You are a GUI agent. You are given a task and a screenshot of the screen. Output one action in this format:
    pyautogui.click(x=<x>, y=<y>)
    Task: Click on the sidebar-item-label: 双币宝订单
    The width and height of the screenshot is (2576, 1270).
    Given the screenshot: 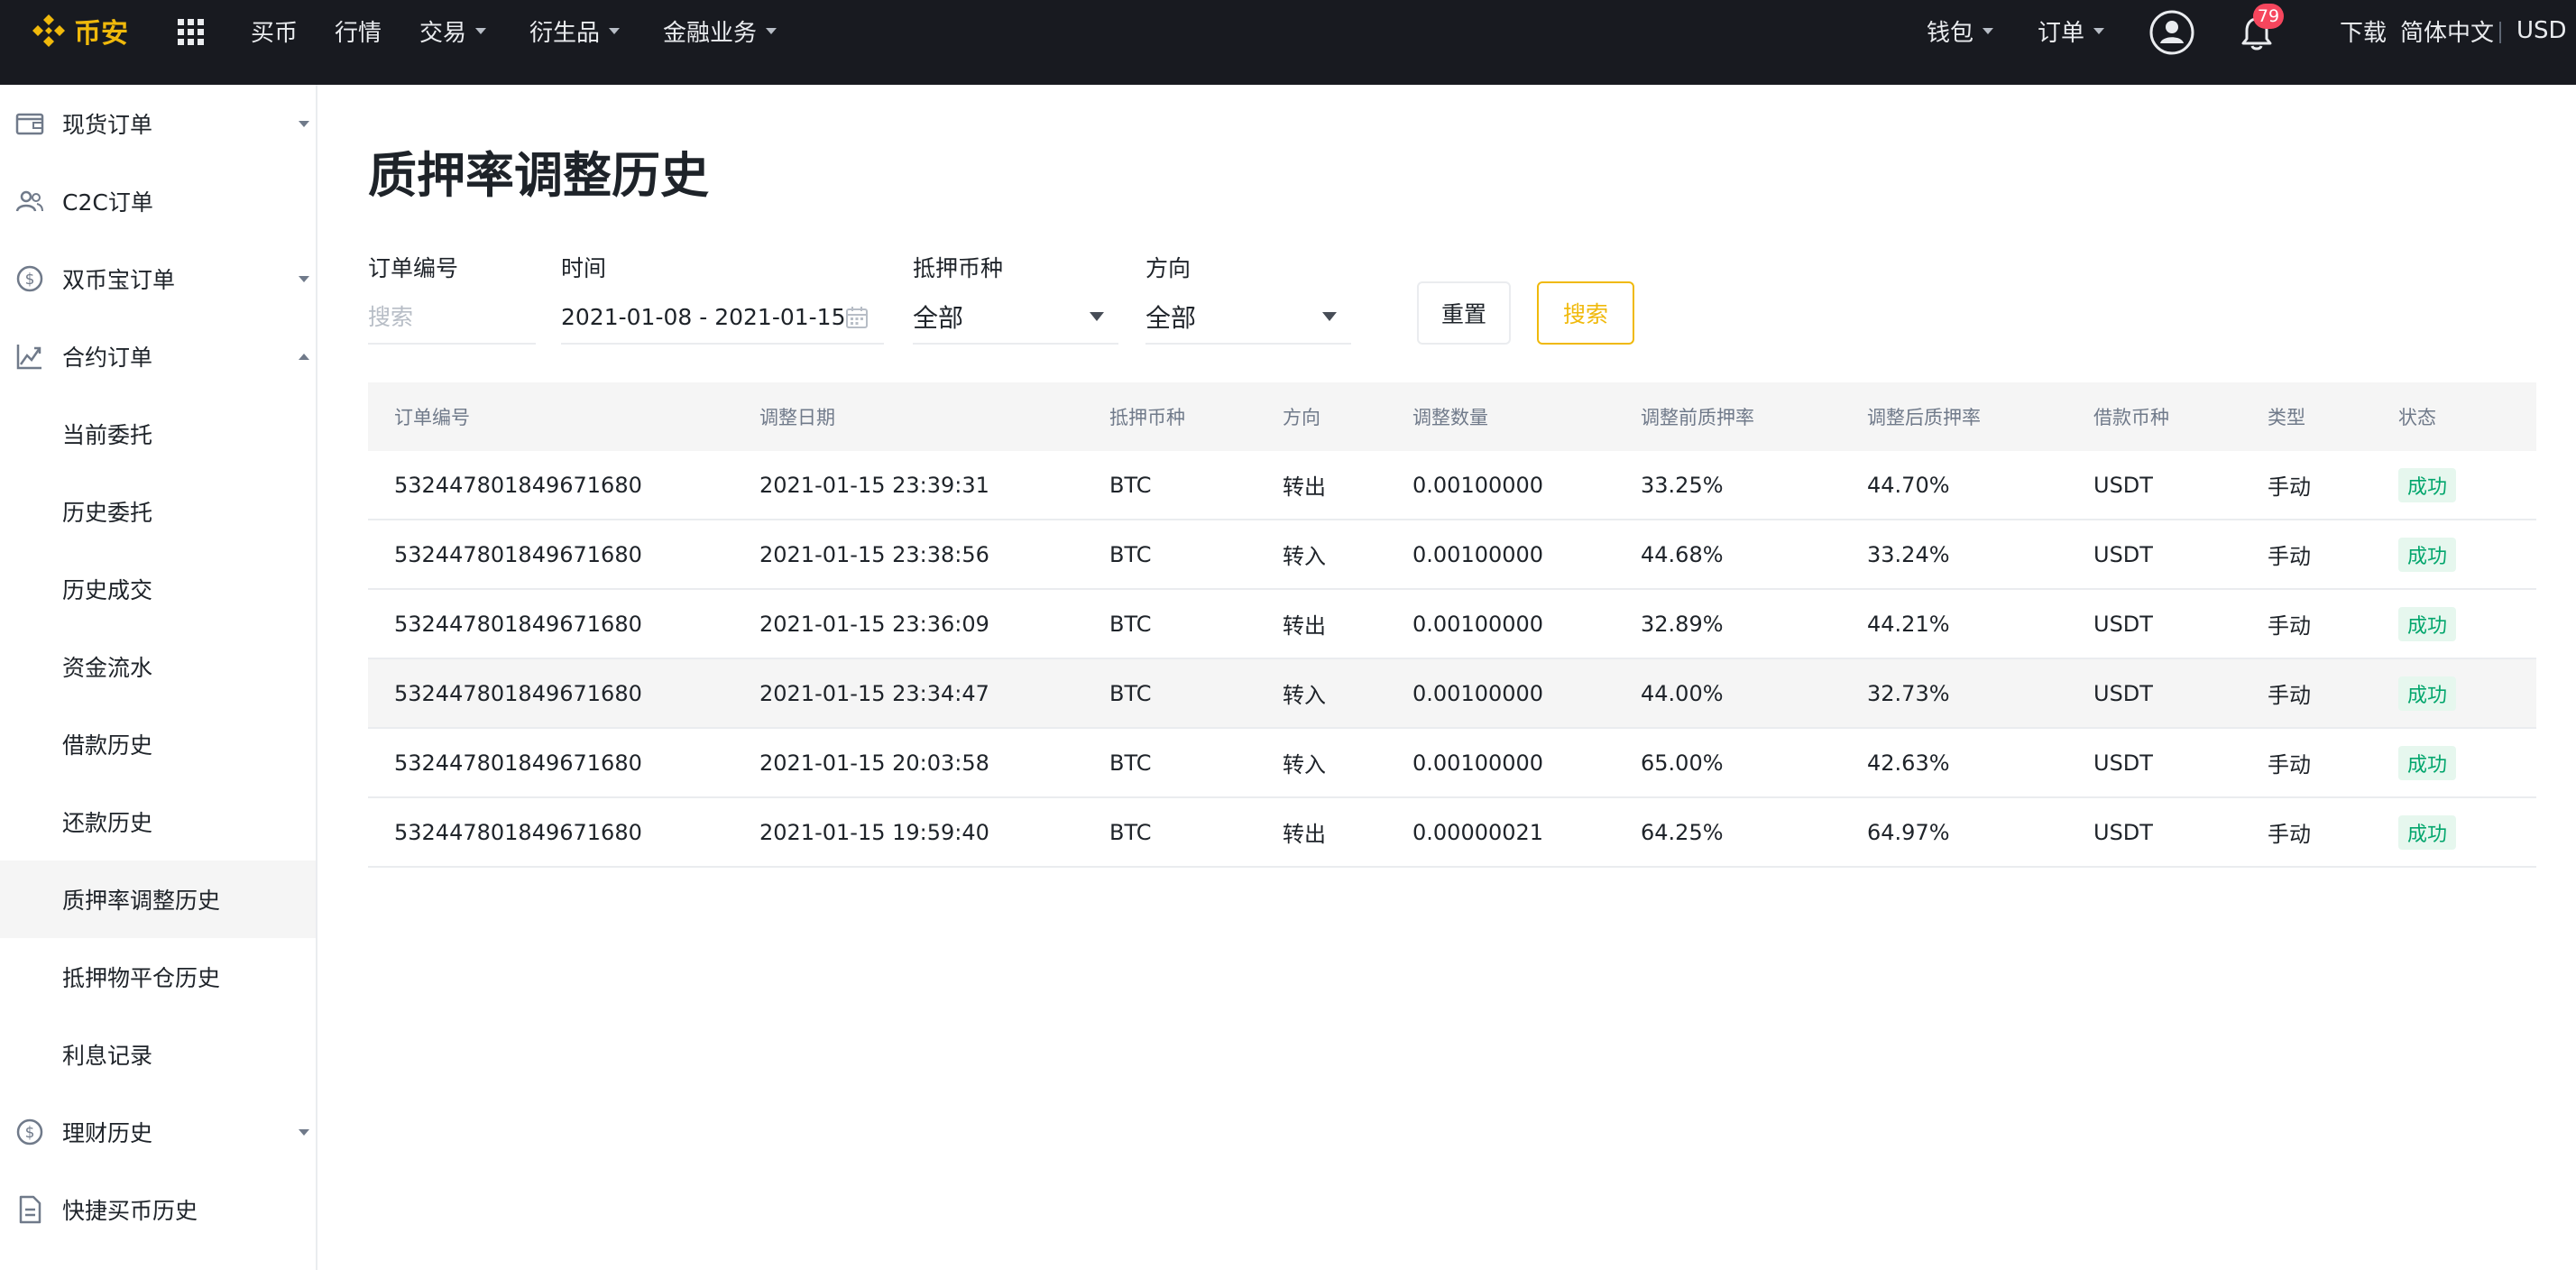 What is the action you would take?
    pyautogui.click(x=119, y=280)
    